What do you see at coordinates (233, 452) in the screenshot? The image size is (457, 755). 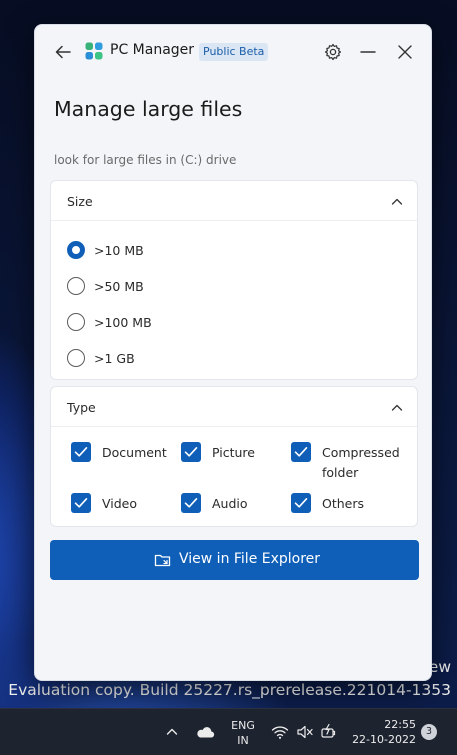 I see `checkbox-label: Picture` at bounding box center [233, 452].